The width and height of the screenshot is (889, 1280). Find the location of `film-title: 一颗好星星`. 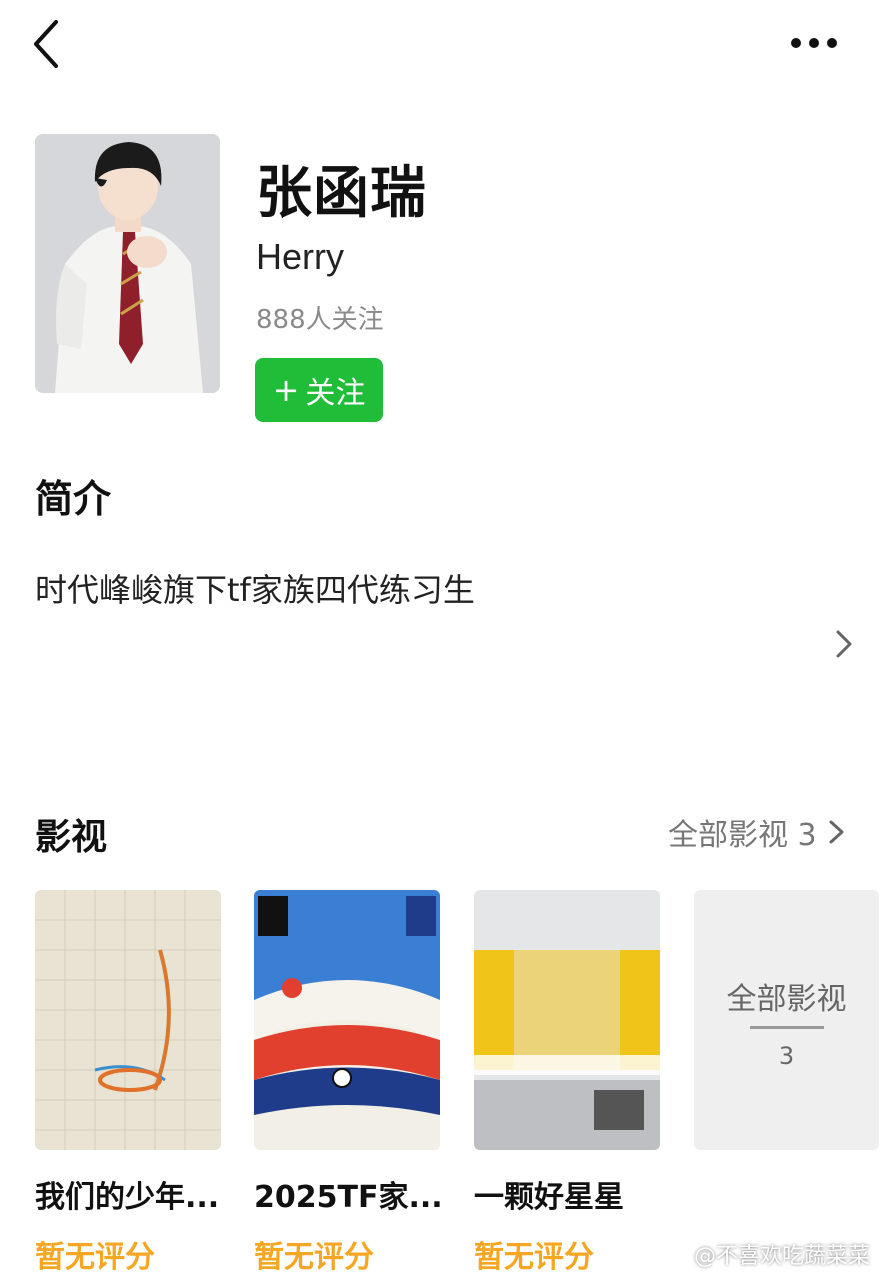

film-title: 一颗好星星 is located at coordinates (549, 1197).